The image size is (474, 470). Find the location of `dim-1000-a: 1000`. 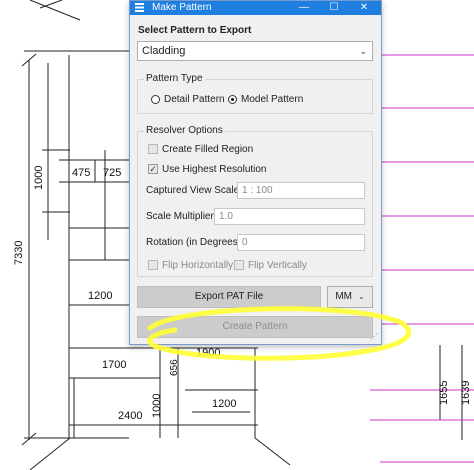

dim-1000-a: 1000 is located at coordinates (39, 178).